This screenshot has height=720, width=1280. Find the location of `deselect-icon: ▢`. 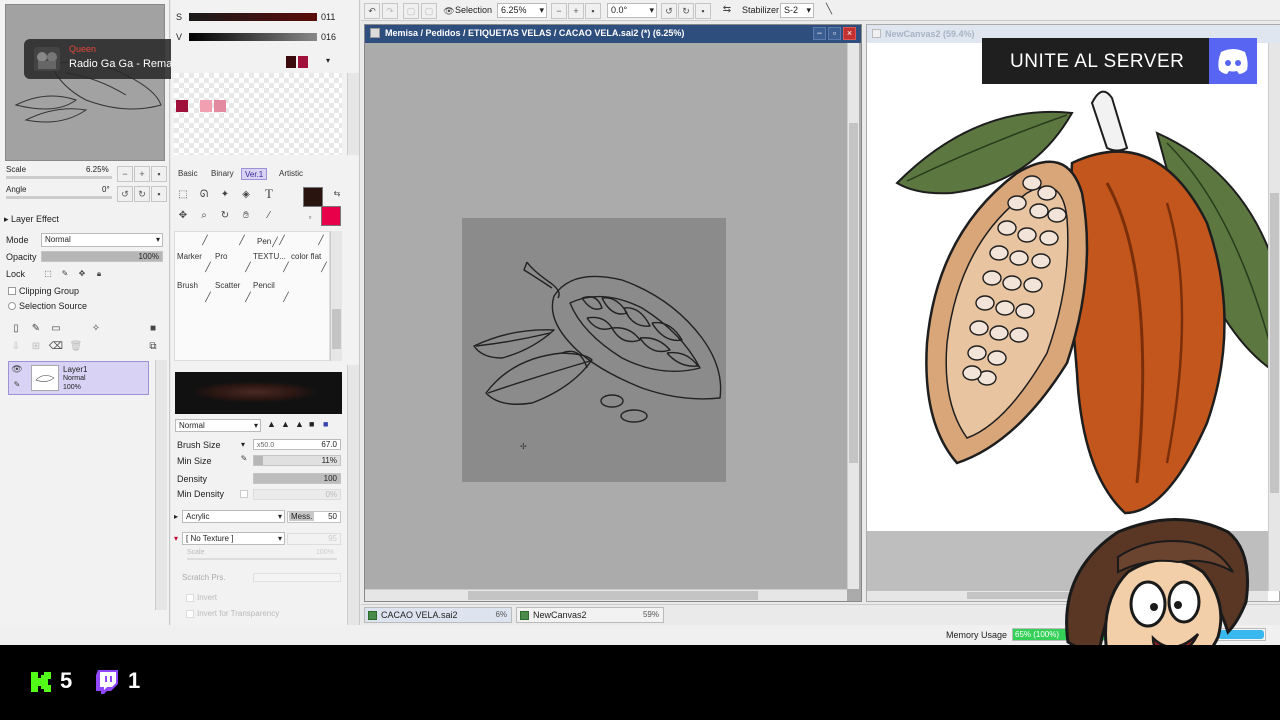

deselect-icon: ▢ is located at coordinates (411, 11).